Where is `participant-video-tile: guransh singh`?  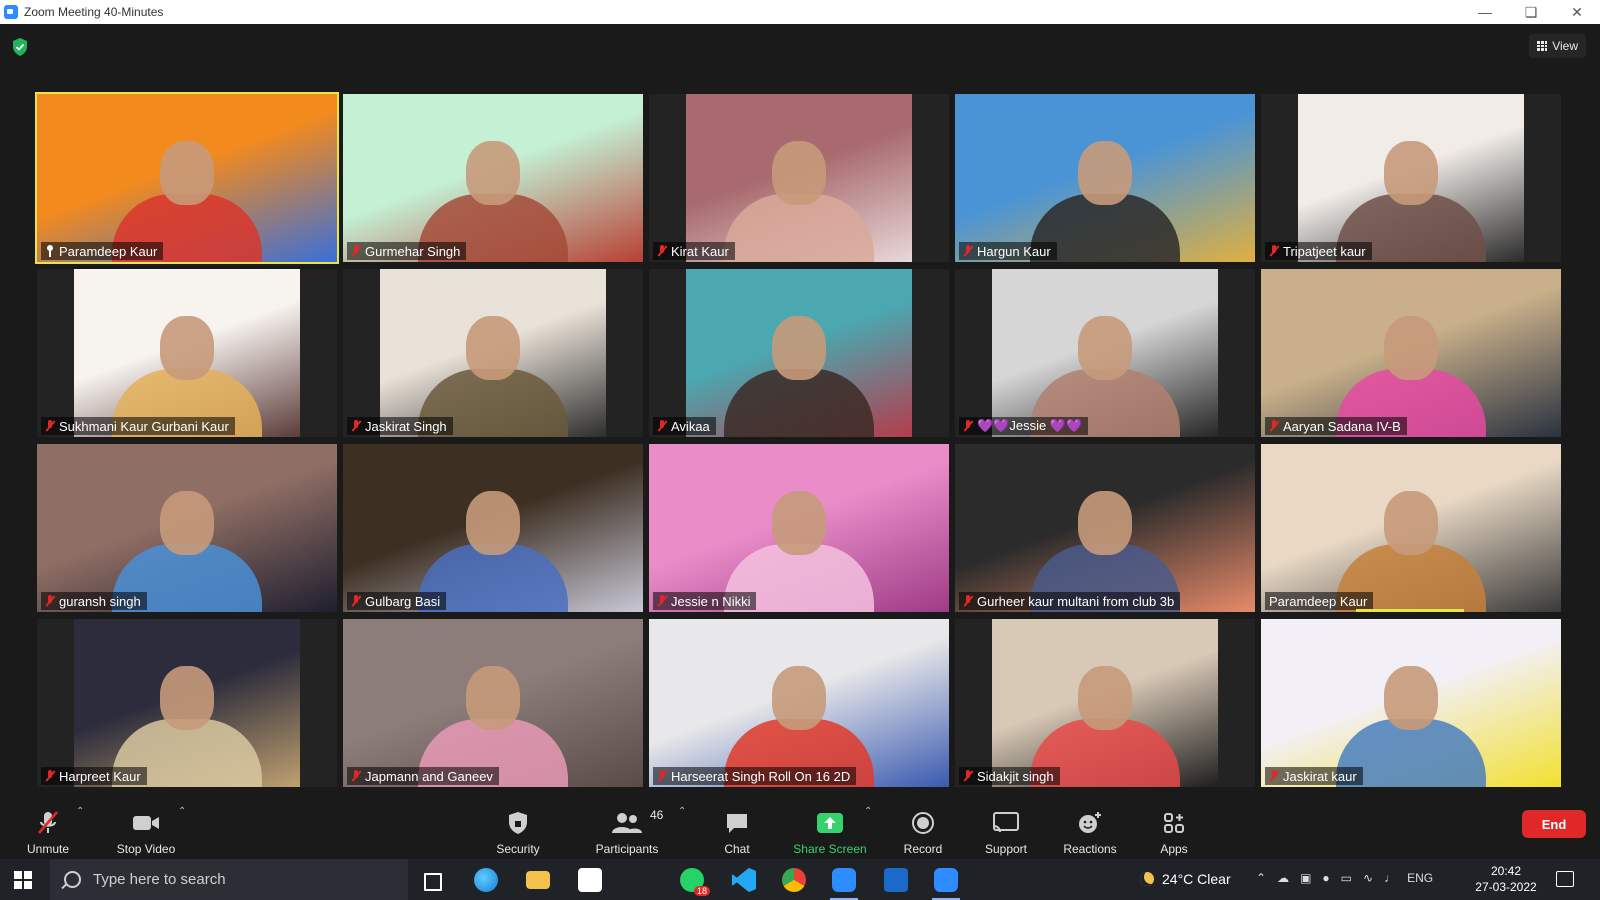
participant-video-tile: guransh singh is located at coordinates (187, 528).